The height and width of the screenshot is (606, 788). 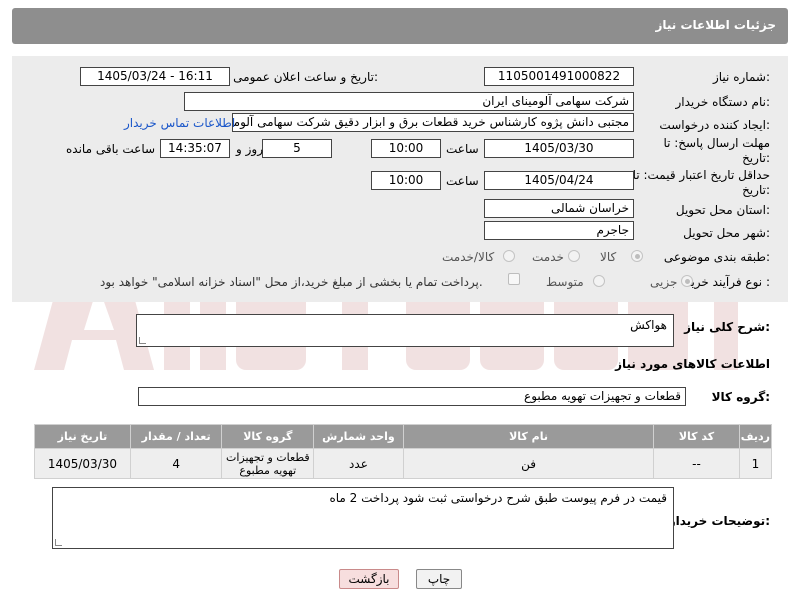 What do you see at coordinates (405, 330) in the screenshot?
I see `description-textarea: هواکش` at bounding box center [405, 330].